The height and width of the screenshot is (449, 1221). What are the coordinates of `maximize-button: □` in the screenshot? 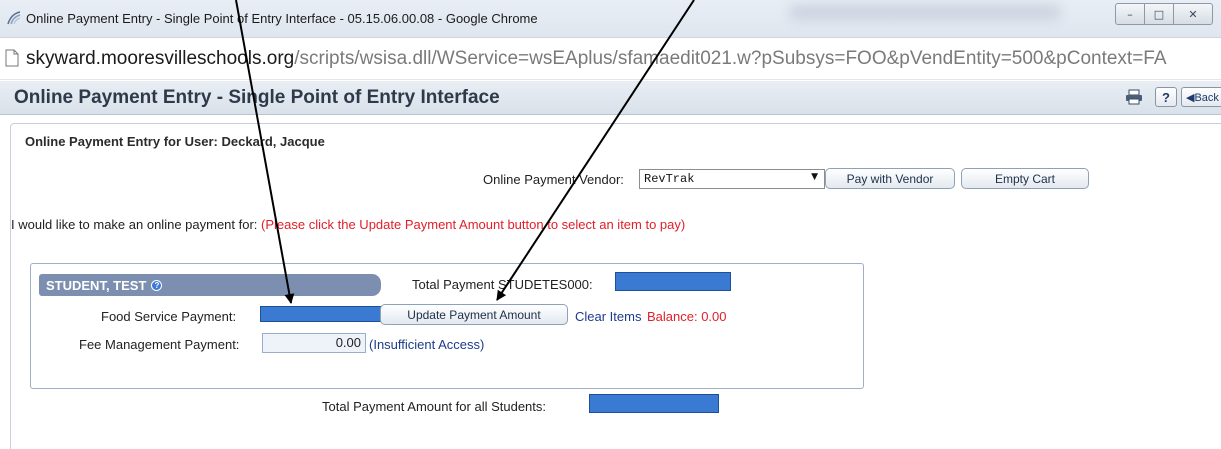 It's located at (1159, 14).